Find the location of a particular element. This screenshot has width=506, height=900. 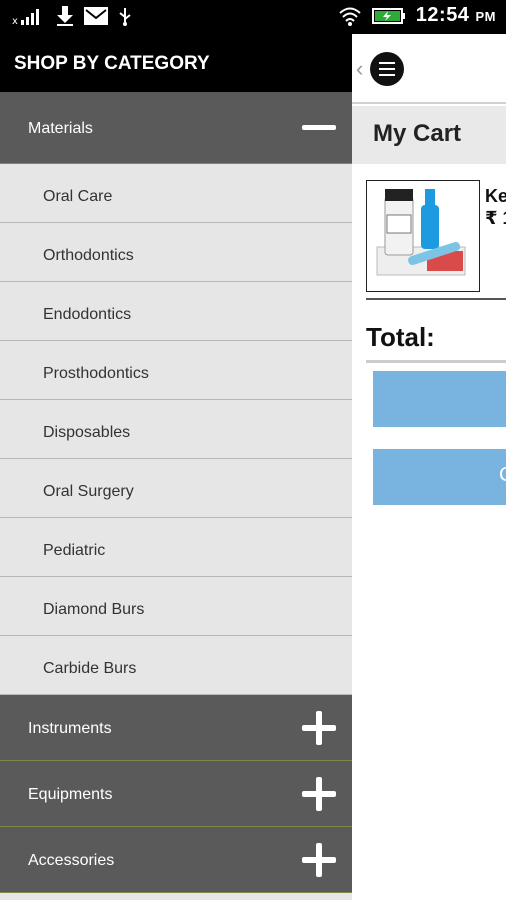

subcategory-label: Oral Care is located at coordinates (78, 196).